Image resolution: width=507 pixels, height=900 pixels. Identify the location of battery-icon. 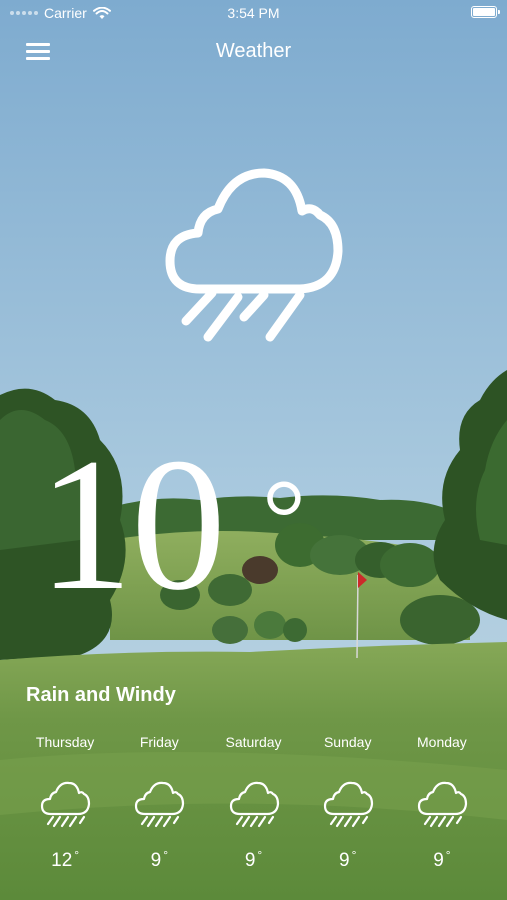
(485, 12).